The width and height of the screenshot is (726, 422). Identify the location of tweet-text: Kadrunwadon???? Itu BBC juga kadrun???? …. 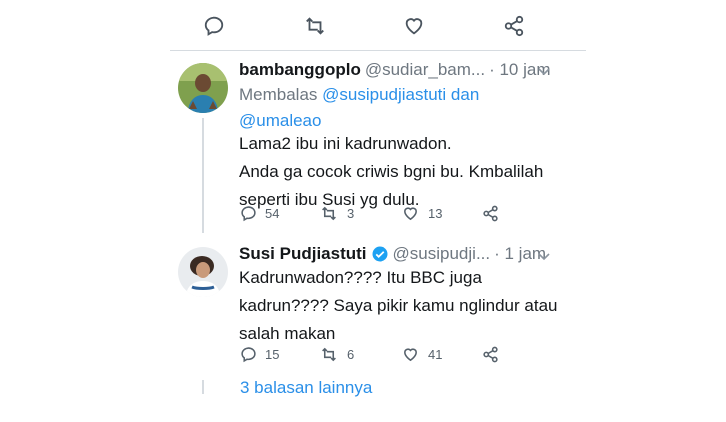
(409, 306).